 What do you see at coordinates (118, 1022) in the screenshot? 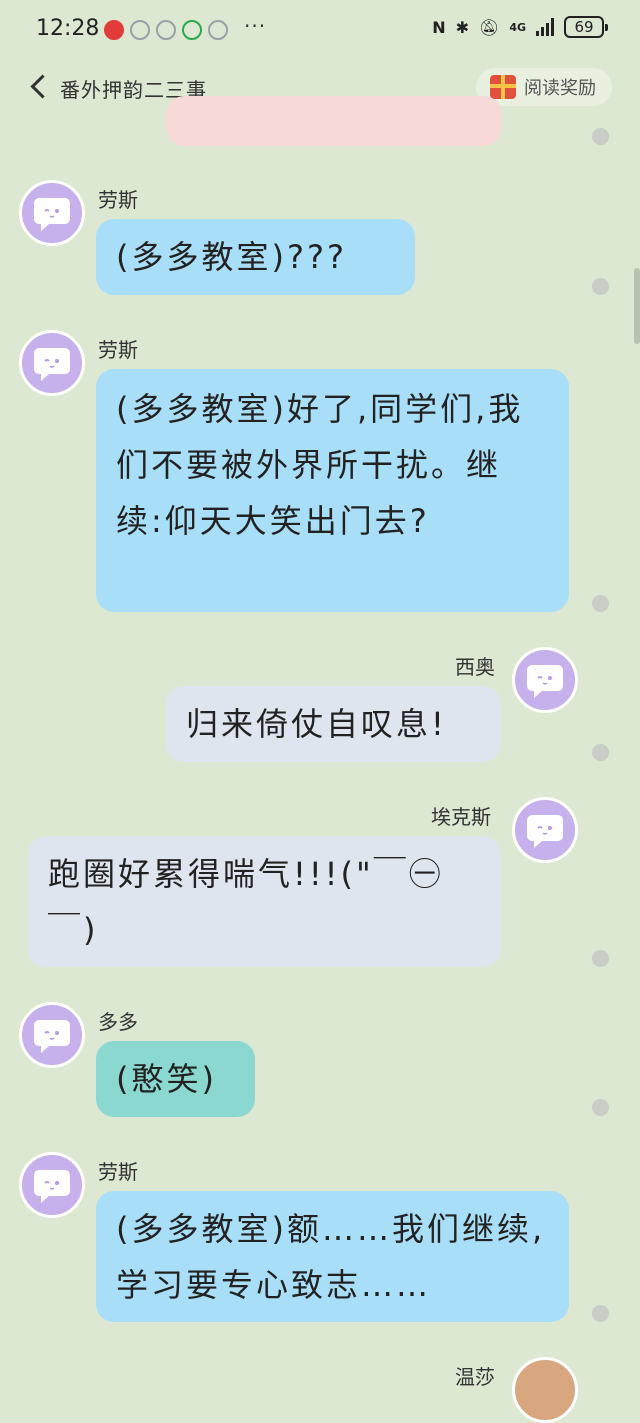
I see `sender-name: 多多` at bounding box center [118, 1022].